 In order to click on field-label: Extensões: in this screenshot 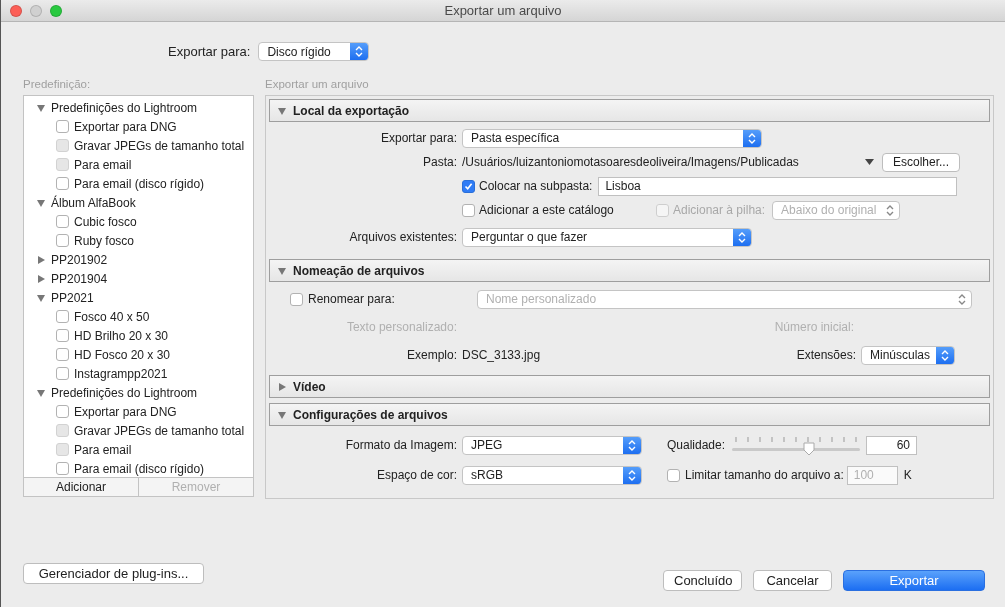, I will do `click(826, 355)`.